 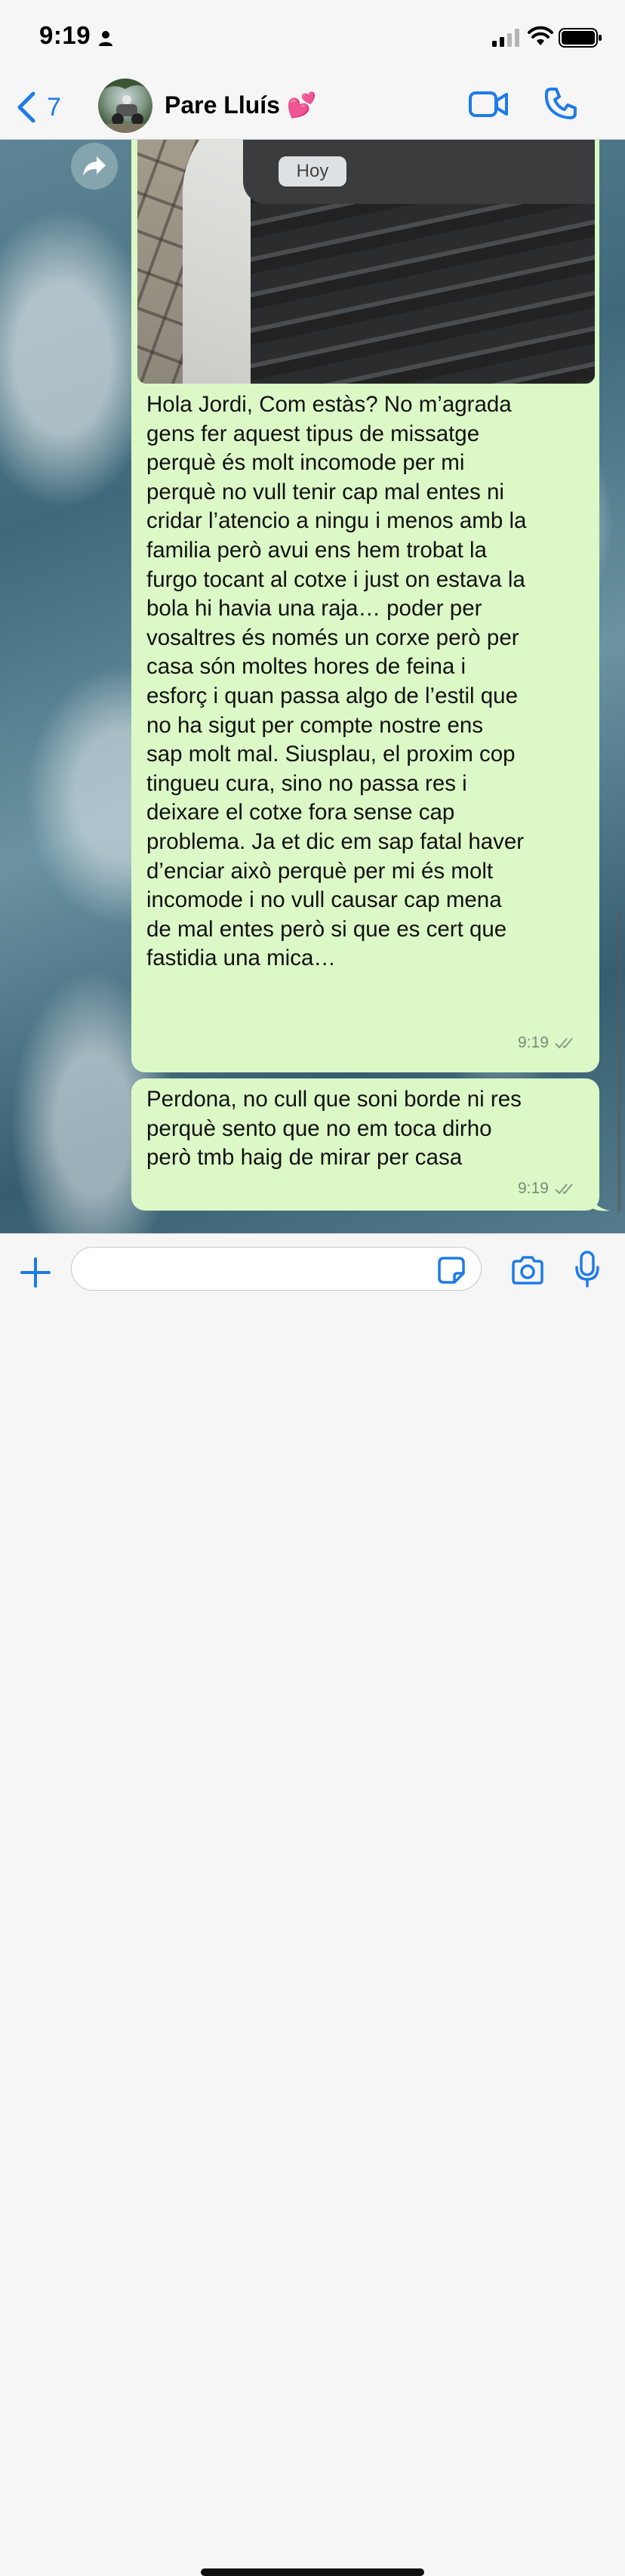 What do you see at coordinates (505, 38) in the screenshot?
I see `signal-icon` at bounding box center [505, 38].